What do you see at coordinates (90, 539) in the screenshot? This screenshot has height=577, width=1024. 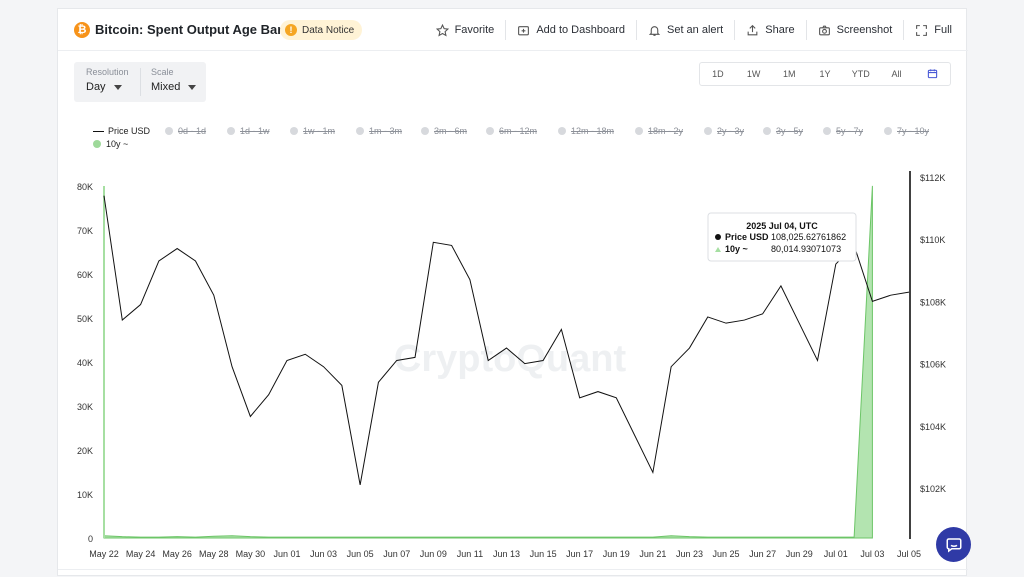 I see `y-left-tick-label: 0` at bounding box center [90, 539].